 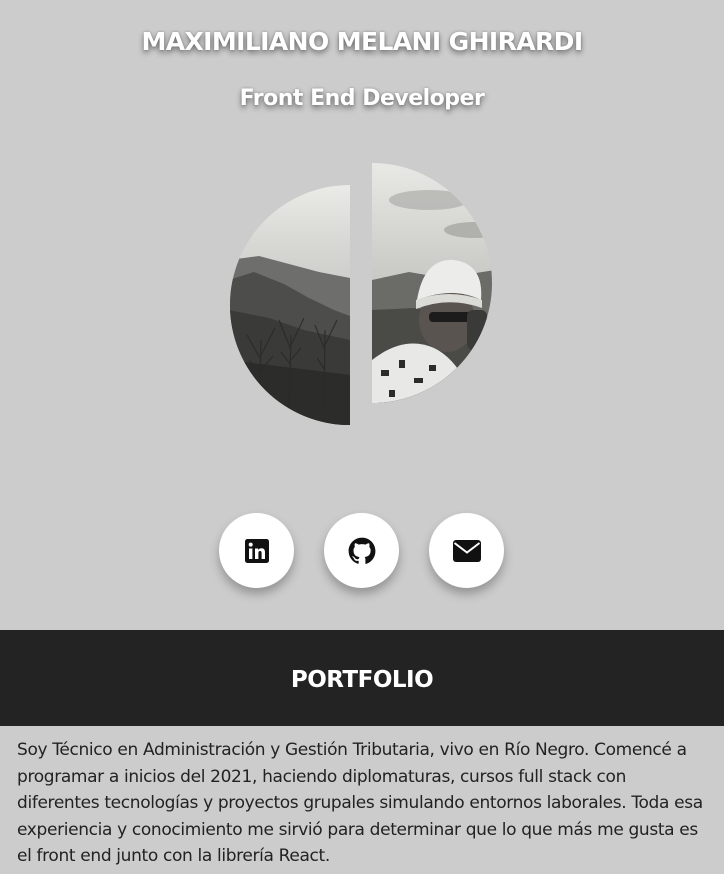 I want to click on landscape-photo-half, so click(x=290, y=305).